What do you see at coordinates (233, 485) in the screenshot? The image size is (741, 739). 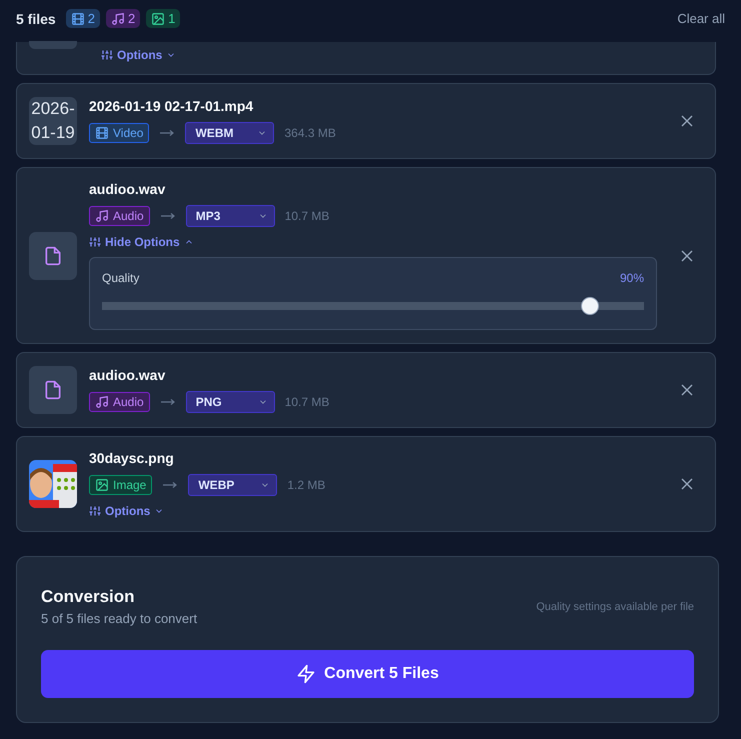 I see `format-dropdown: WEBP` at bounding box center [233, 485].